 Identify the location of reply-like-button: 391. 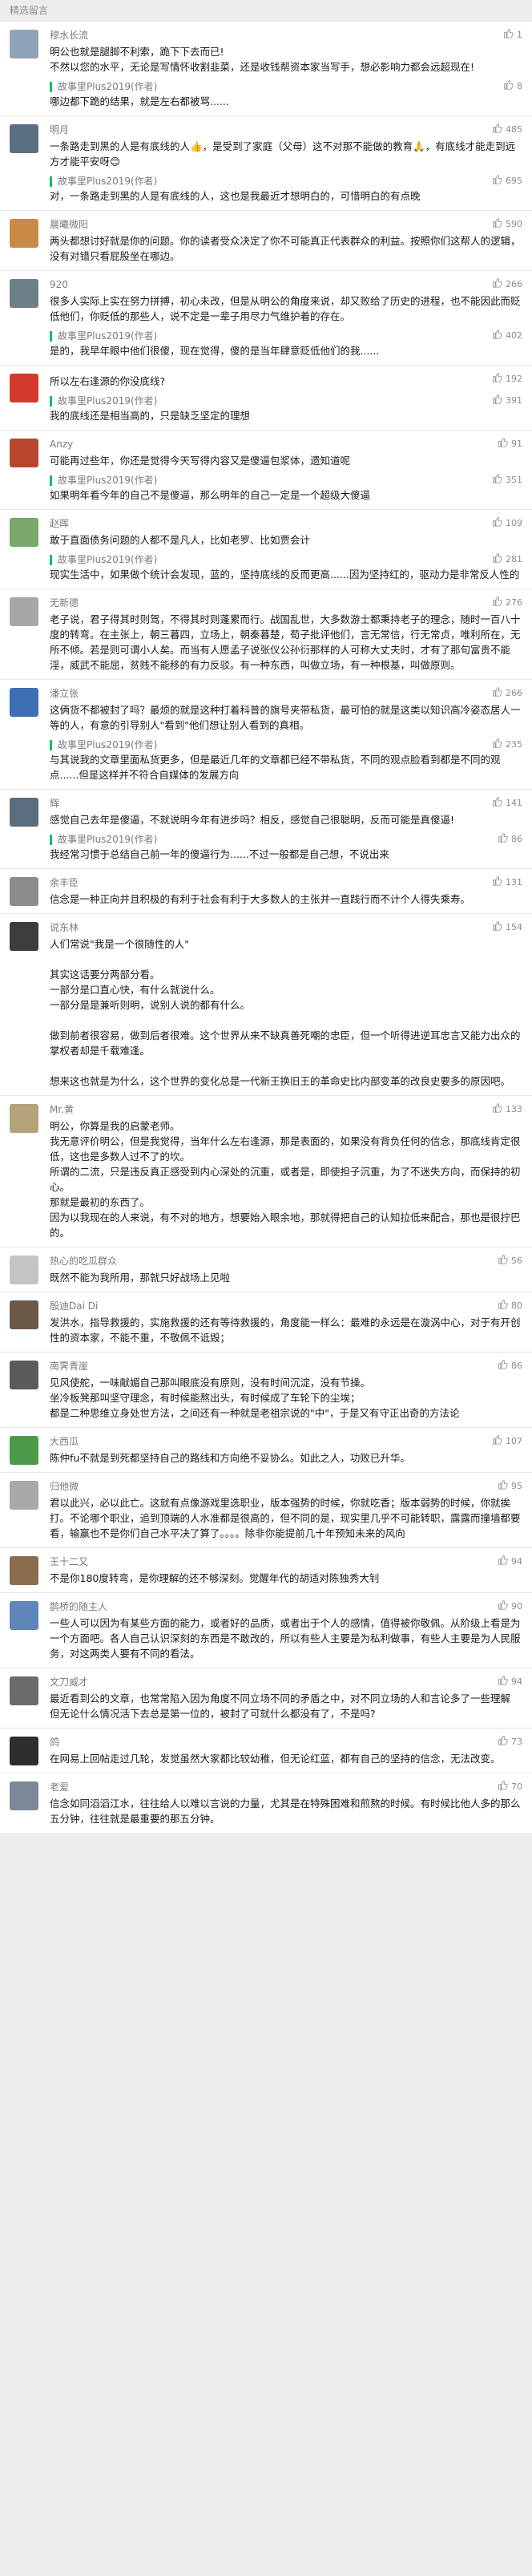
(507, 400).